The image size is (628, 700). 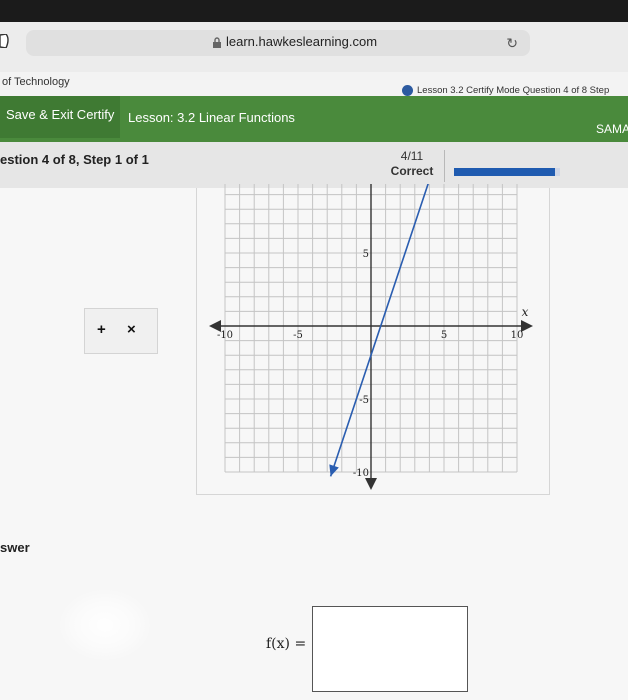 What do you see at coordinates (371, 484) in the screenshot?
I see `y-axis-down-arrow` at bounding box center [371, 484].